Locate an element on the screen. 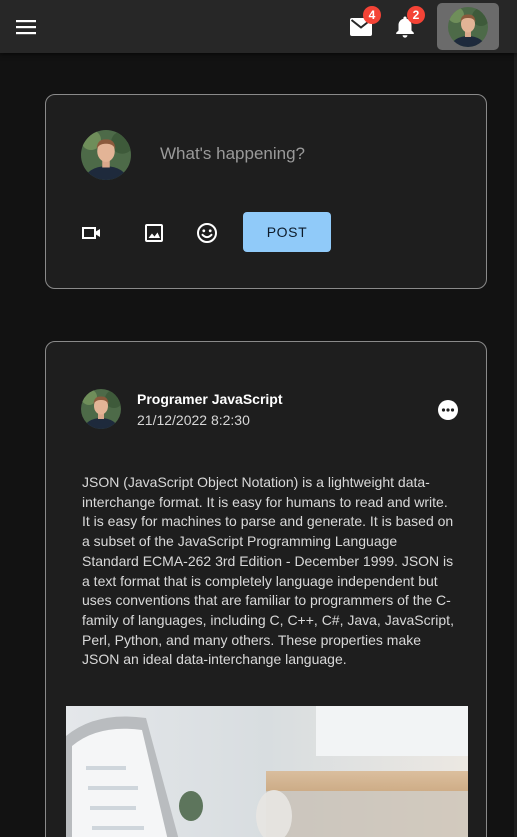 The width and height of the screenshot is (517, 837). whats-happening-input is located at coordinates (310, 154).